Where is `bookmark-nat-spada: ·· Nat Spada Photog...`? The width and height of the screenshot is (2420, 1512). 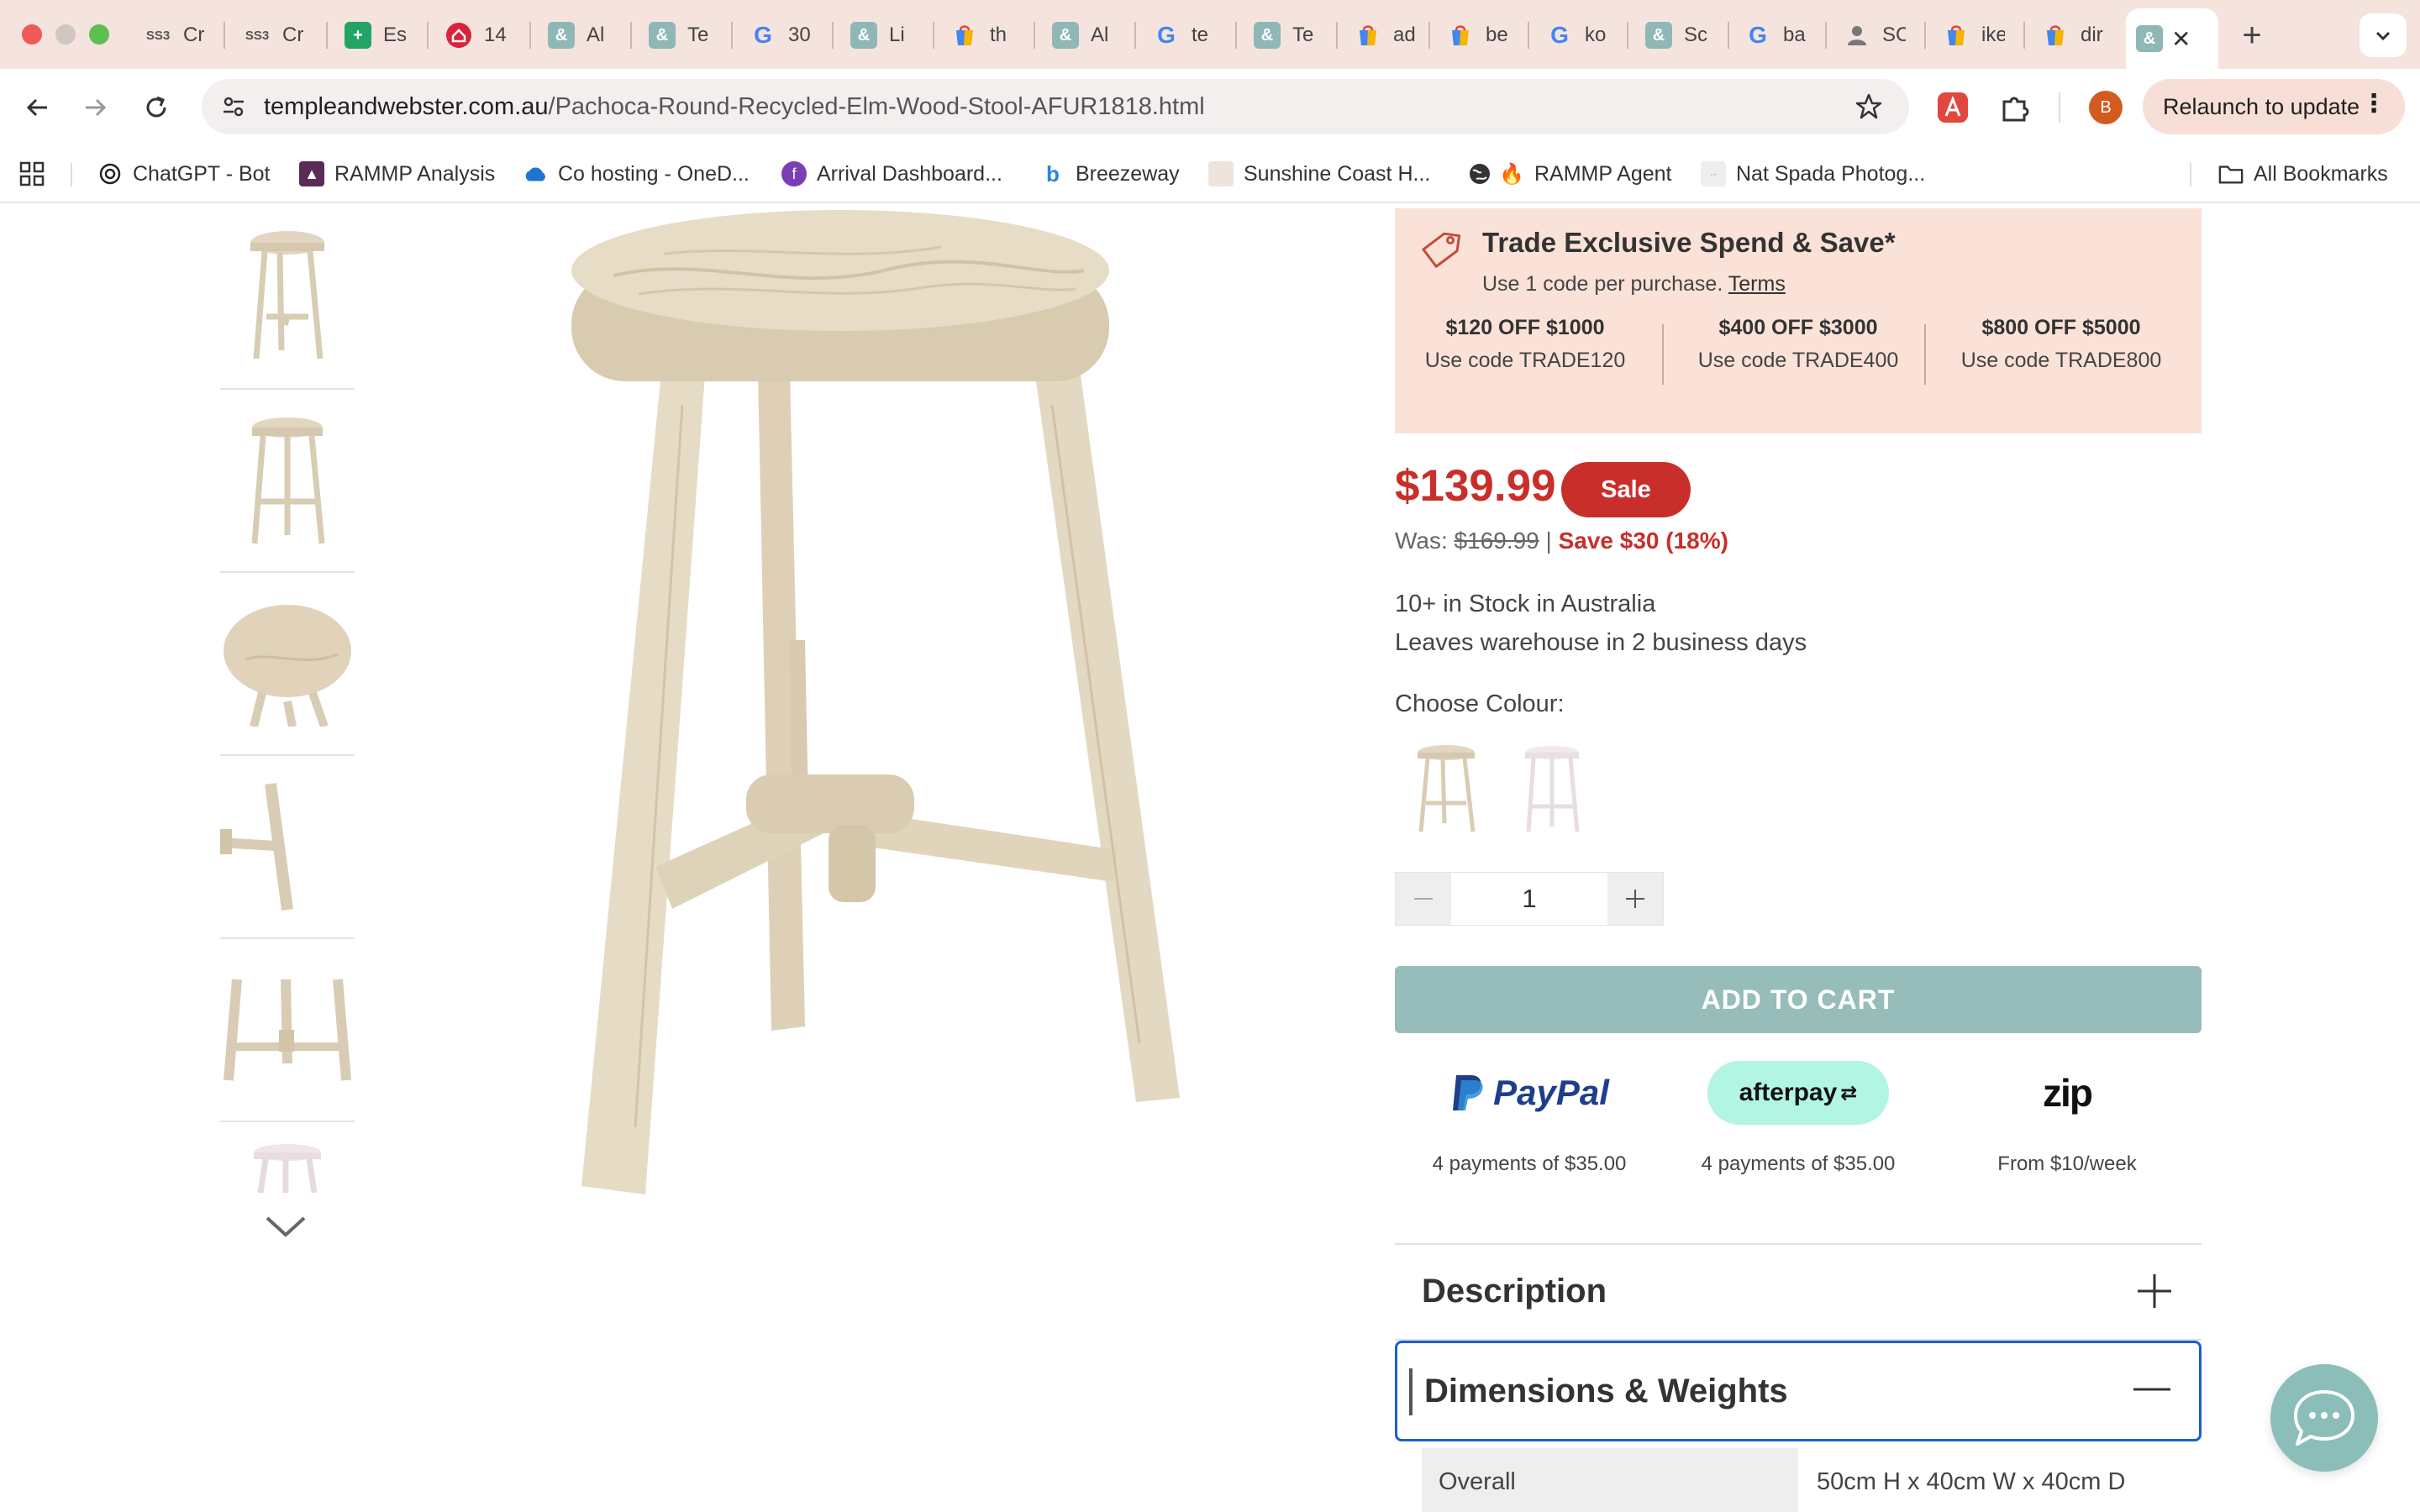 bookmark-nat-spada: ·· Nat Spada Photog... is located at coordinates (1813, 174).